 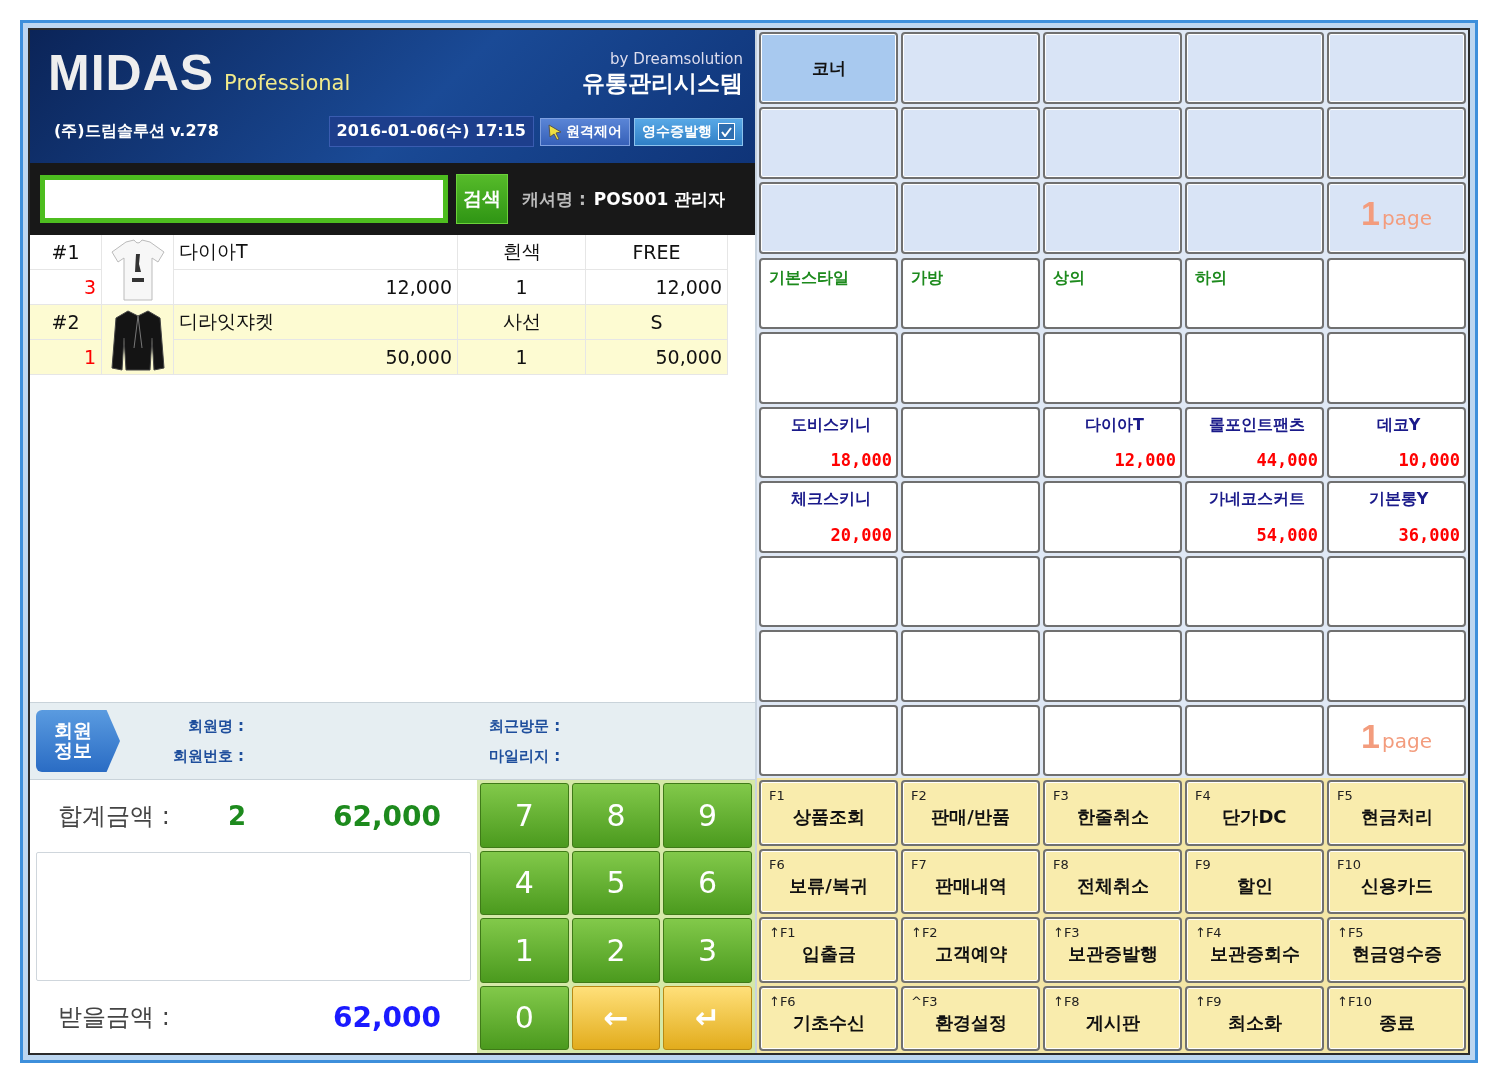 What do you see at coordinates (1112, 1018) in the screenshot?
I see `function-key: ↑F8 게시판` at bounding box center [1112, 1018].